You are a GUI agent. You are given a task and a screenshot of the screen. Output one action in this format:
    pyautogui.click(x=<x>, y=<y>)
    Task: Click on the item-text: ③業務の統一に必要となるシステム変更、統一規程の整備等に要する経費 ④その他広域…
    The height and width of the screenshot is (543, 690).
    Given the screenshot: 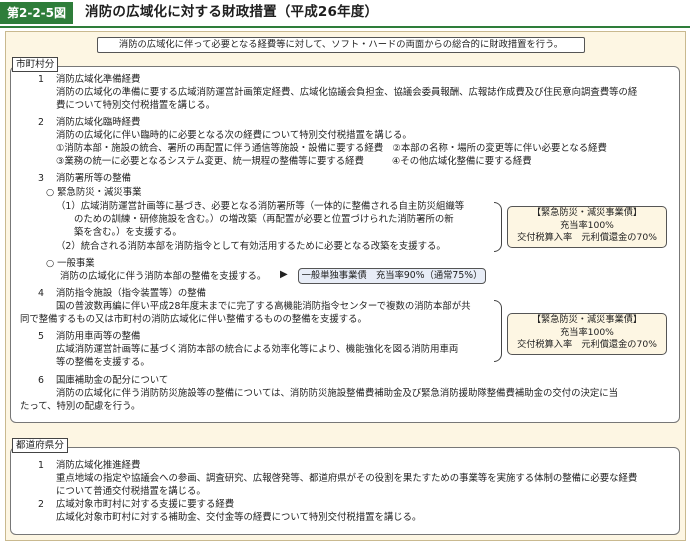 What is the action you would take?
    pyautogui.click(x=294, y=161)
    